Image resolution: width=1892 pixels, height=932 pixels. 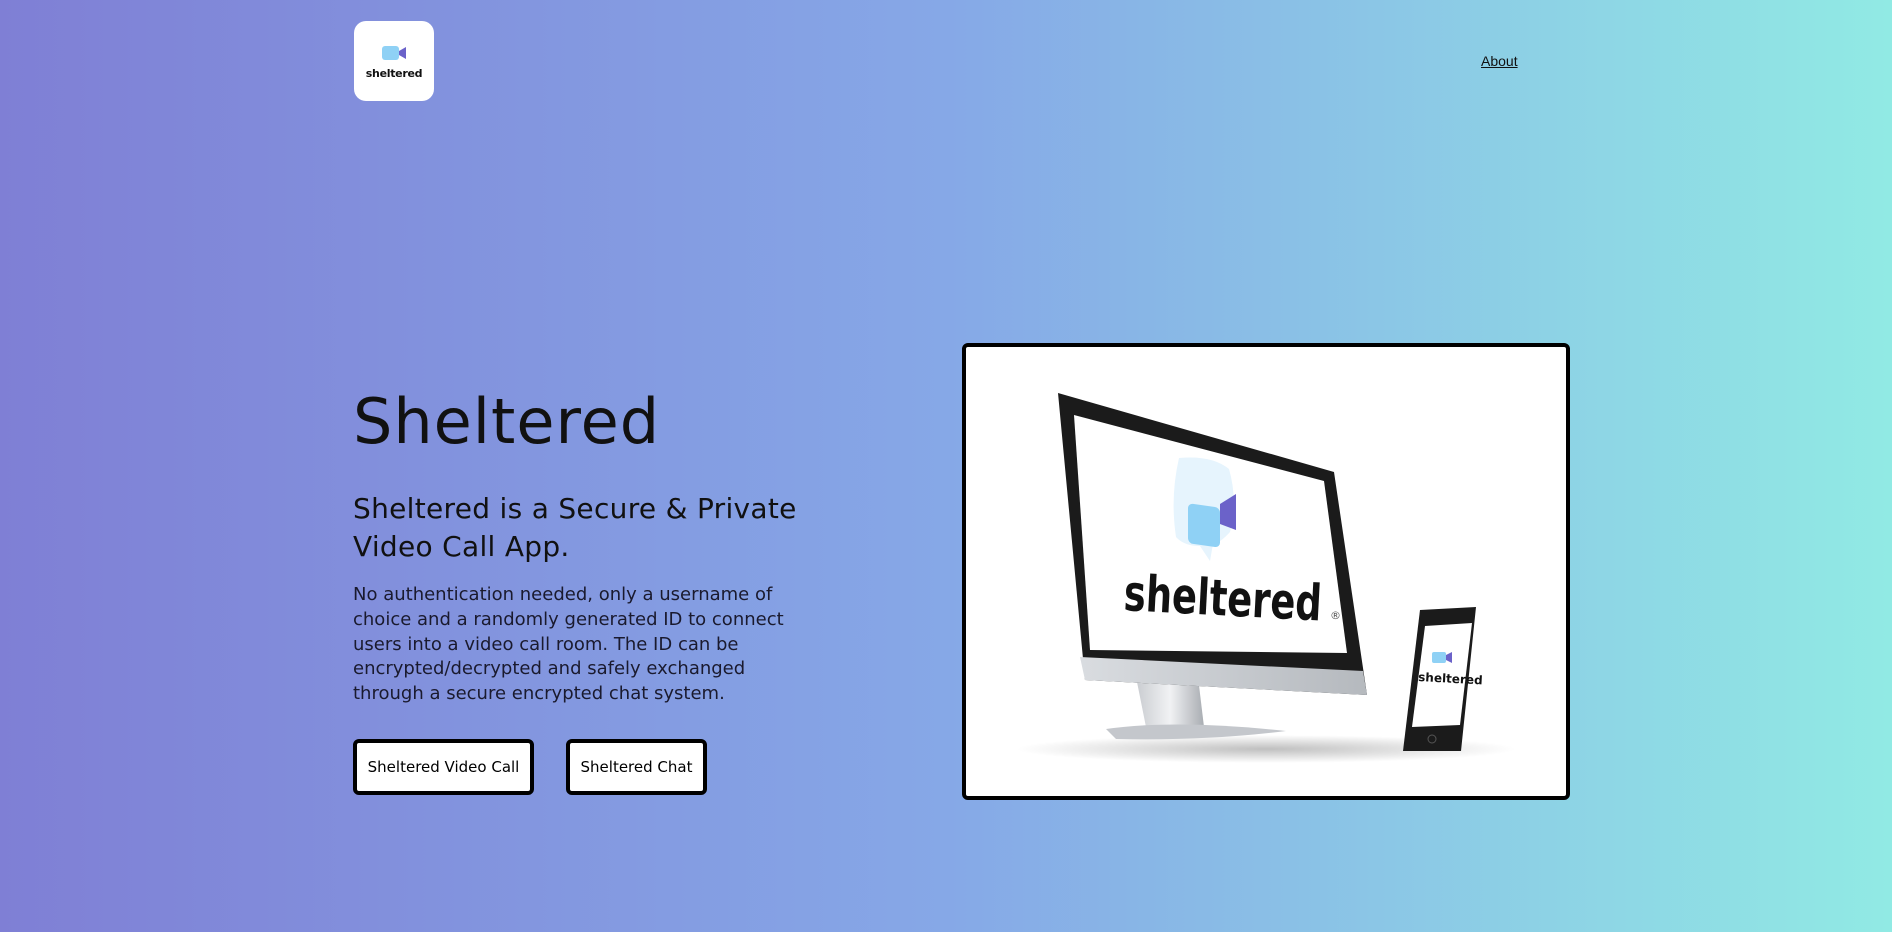 What do you see at coordinates (394, 73) in the screenshot?
I see `logo-text: sheltered` at bounding box center [394, 73].